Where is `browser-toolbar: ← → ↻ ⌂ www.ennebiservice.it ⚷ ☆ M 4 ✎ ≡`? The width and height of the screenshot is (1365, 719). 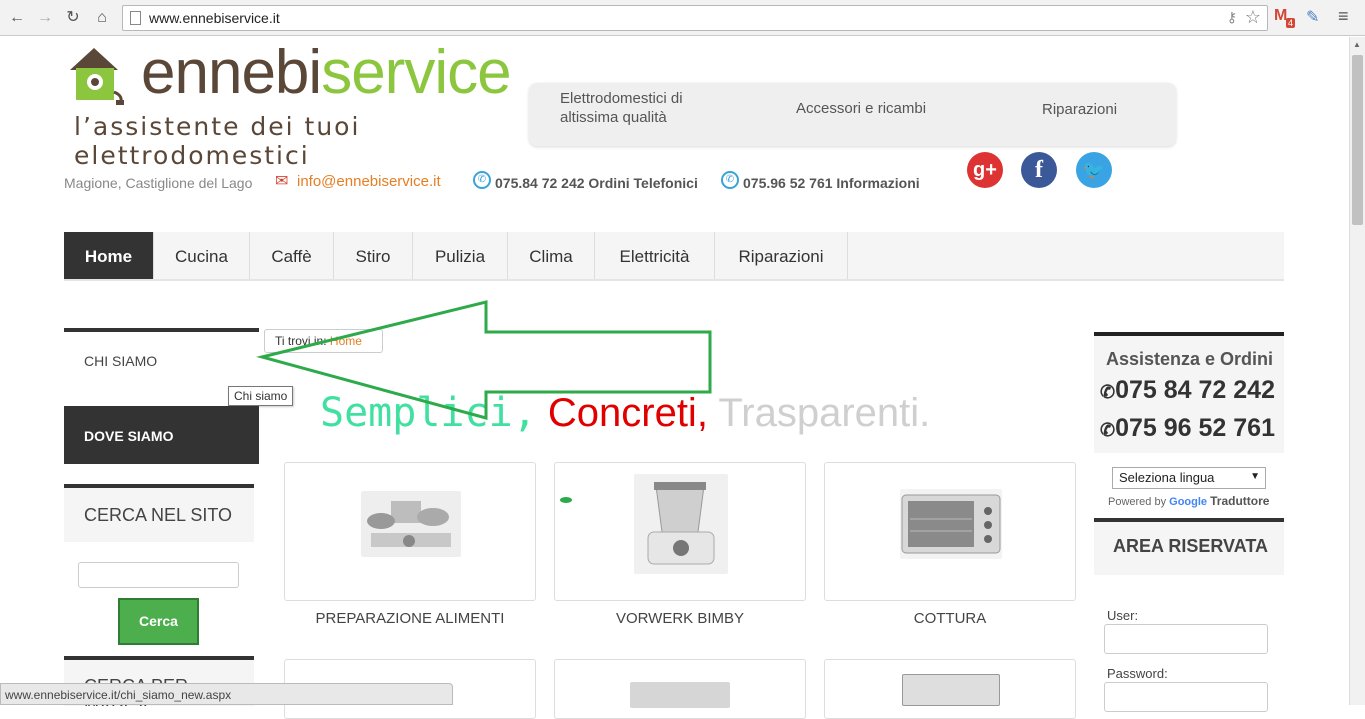
browser-toolbar: ← → ↻ ⌂ www.ennebiservice.it ⚷ ☆ M 4 ✎ ≡ is located at coordinates (682, 18).